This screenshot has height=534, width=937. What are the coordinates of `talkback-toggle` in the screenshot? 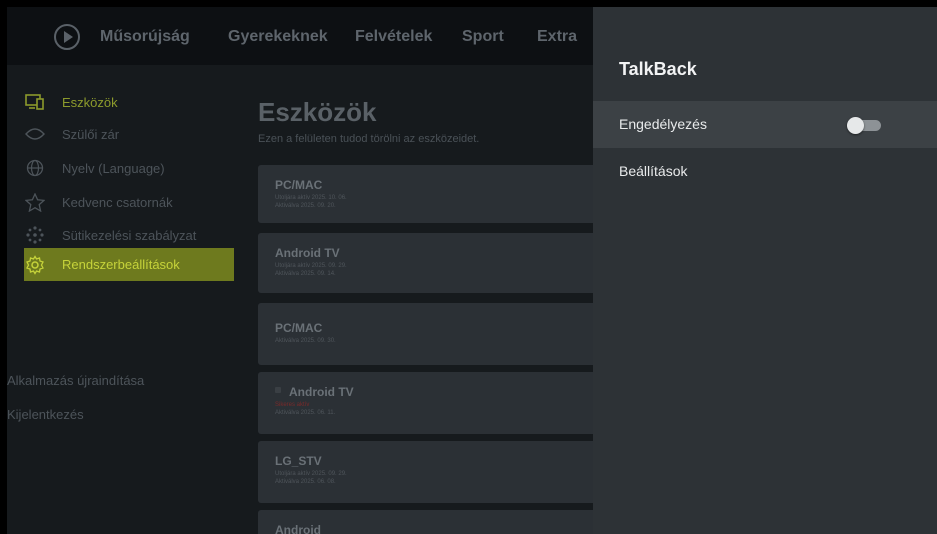 It's located at (864, 125).